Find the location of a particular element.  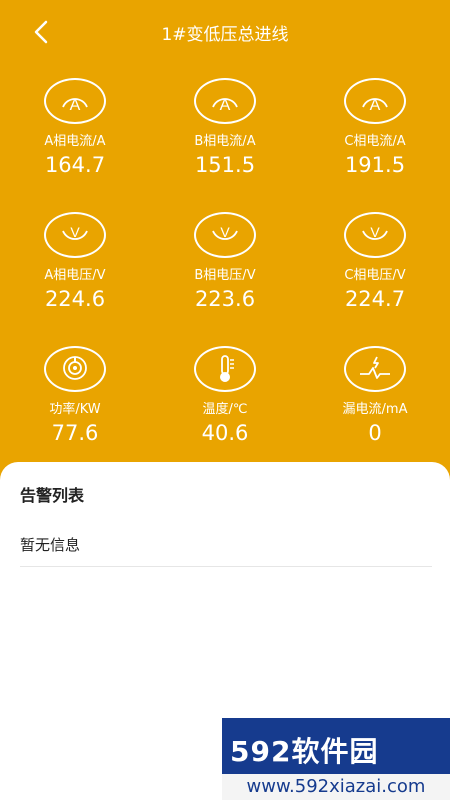

metric-label: 功率/KW is located at coordinates (75, 409).